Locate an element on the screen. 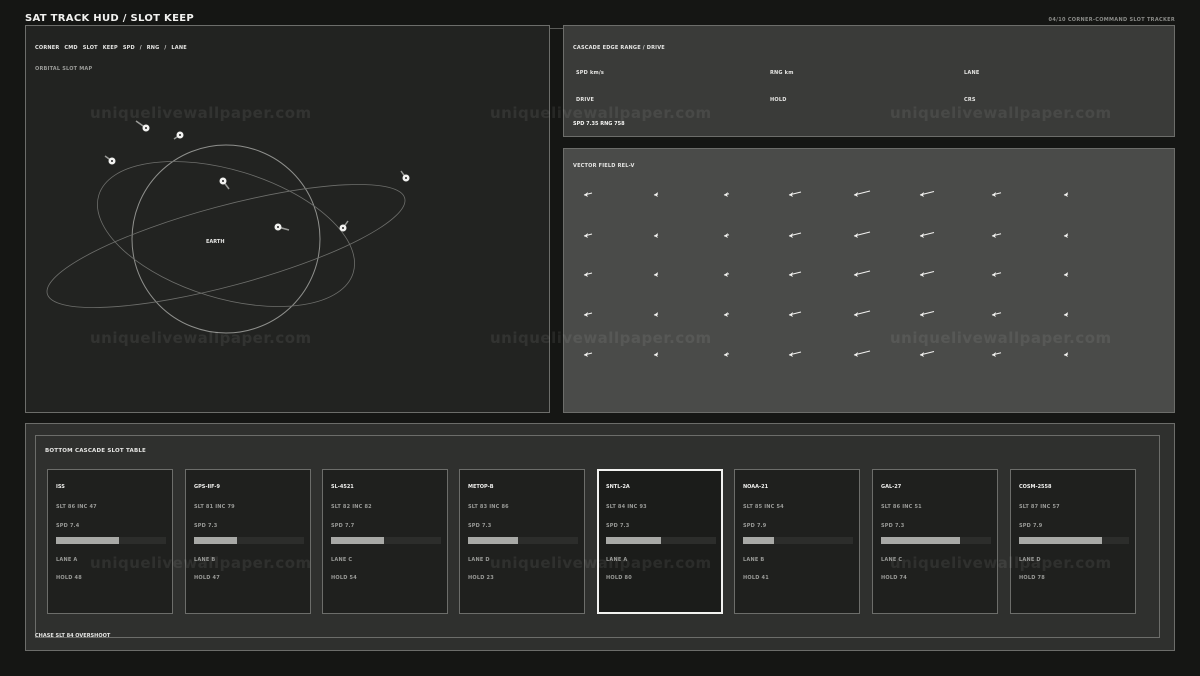 The height and width of the screenshot is (676, 1200). slot-card-slot: SLT 81 INC 79 is located at coordinates (214, 507).